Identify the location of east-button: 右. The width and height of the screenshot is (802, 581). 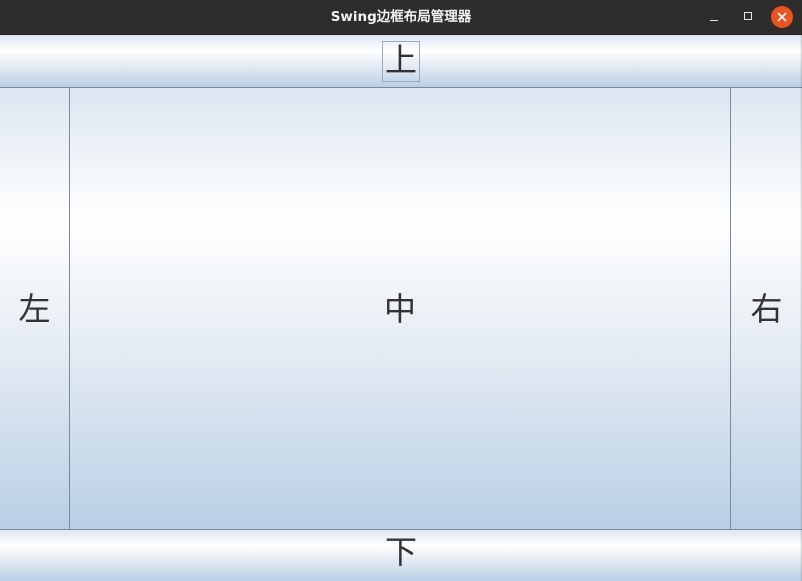
(766, 308).